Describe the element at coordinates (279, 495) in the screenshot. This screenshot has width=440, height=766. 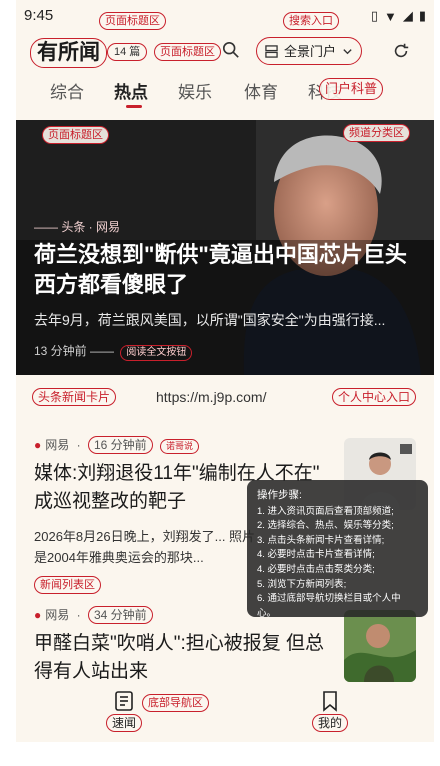
I see `overlay-title: 操作步骤:` at that location.